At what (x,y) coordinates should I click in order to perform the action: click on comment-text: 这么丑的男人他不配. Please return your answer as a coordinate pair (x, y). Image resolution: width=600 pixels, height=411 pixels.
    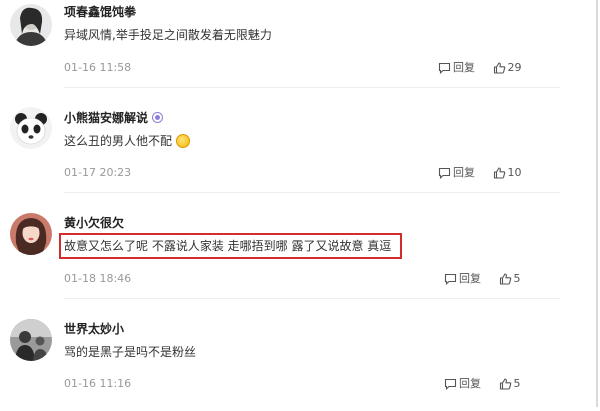
    Looking at the image, I should click on (127, 141).